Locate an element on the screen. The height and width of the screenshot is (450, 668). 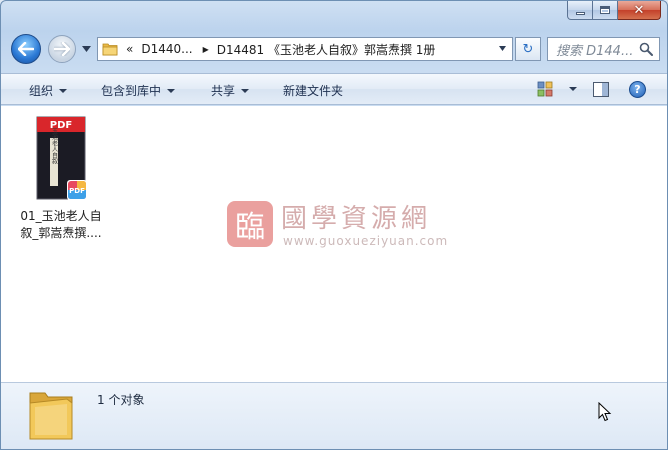
pdf-file-thumbnail-icon: PDF 玉池老人自叙 PDF is located at coordinates (61, 158).